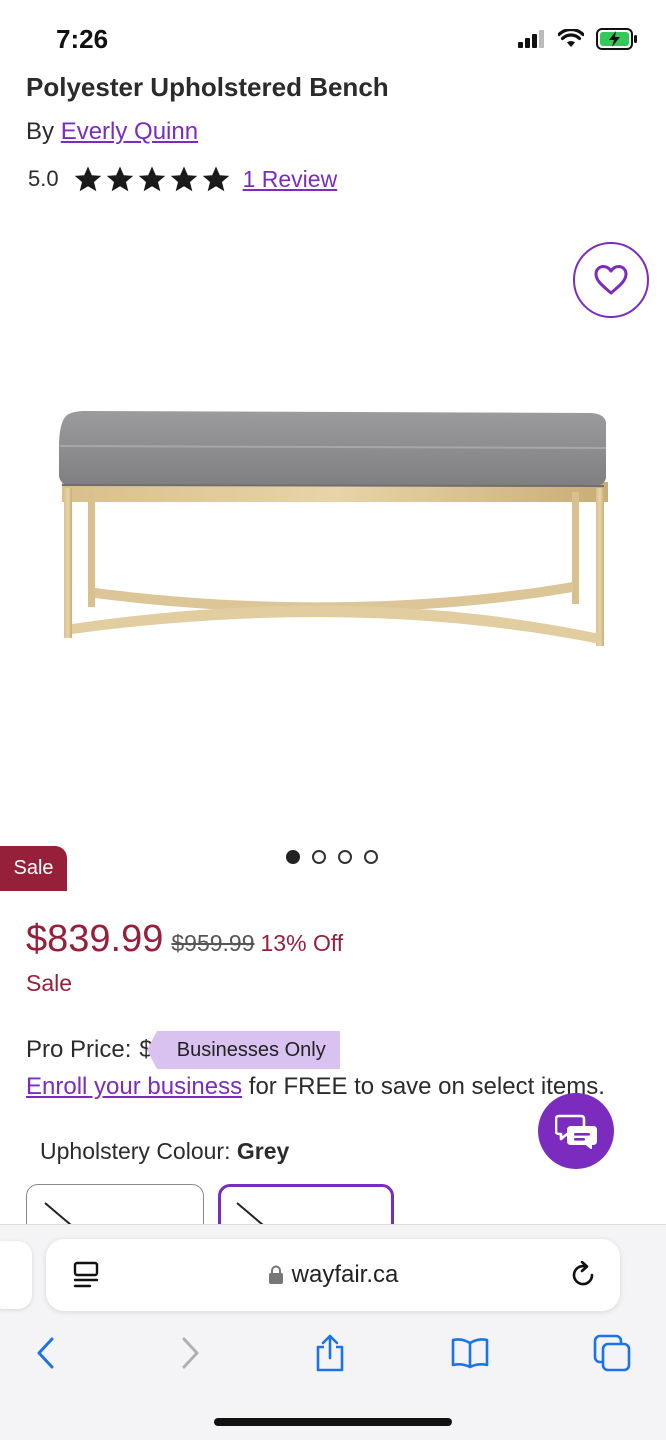 Image resolution: width=666 pixels, height=1440 pixels. Describe the element at coordinates (95, 939) in the screenshot. I see `current-price: $839.99` at that location.